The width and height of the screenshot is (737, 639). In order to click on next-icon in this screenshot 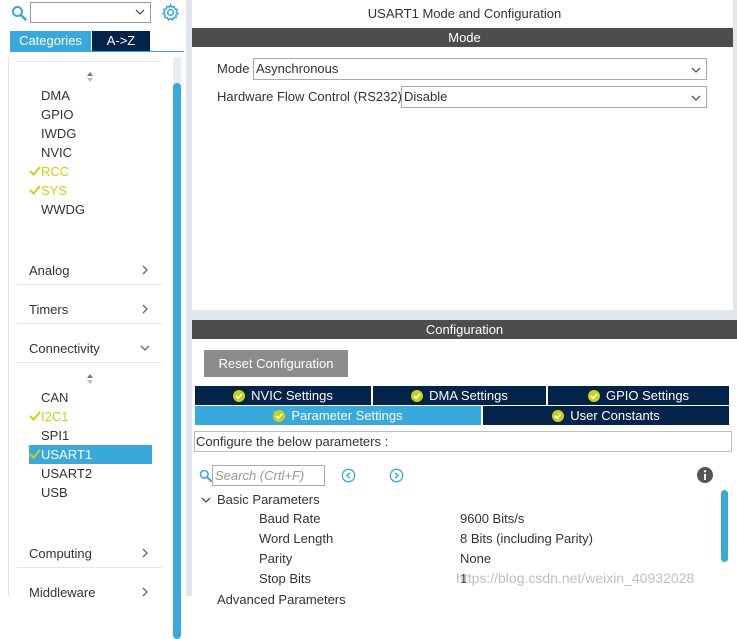, I will do `click(396, 475)`.